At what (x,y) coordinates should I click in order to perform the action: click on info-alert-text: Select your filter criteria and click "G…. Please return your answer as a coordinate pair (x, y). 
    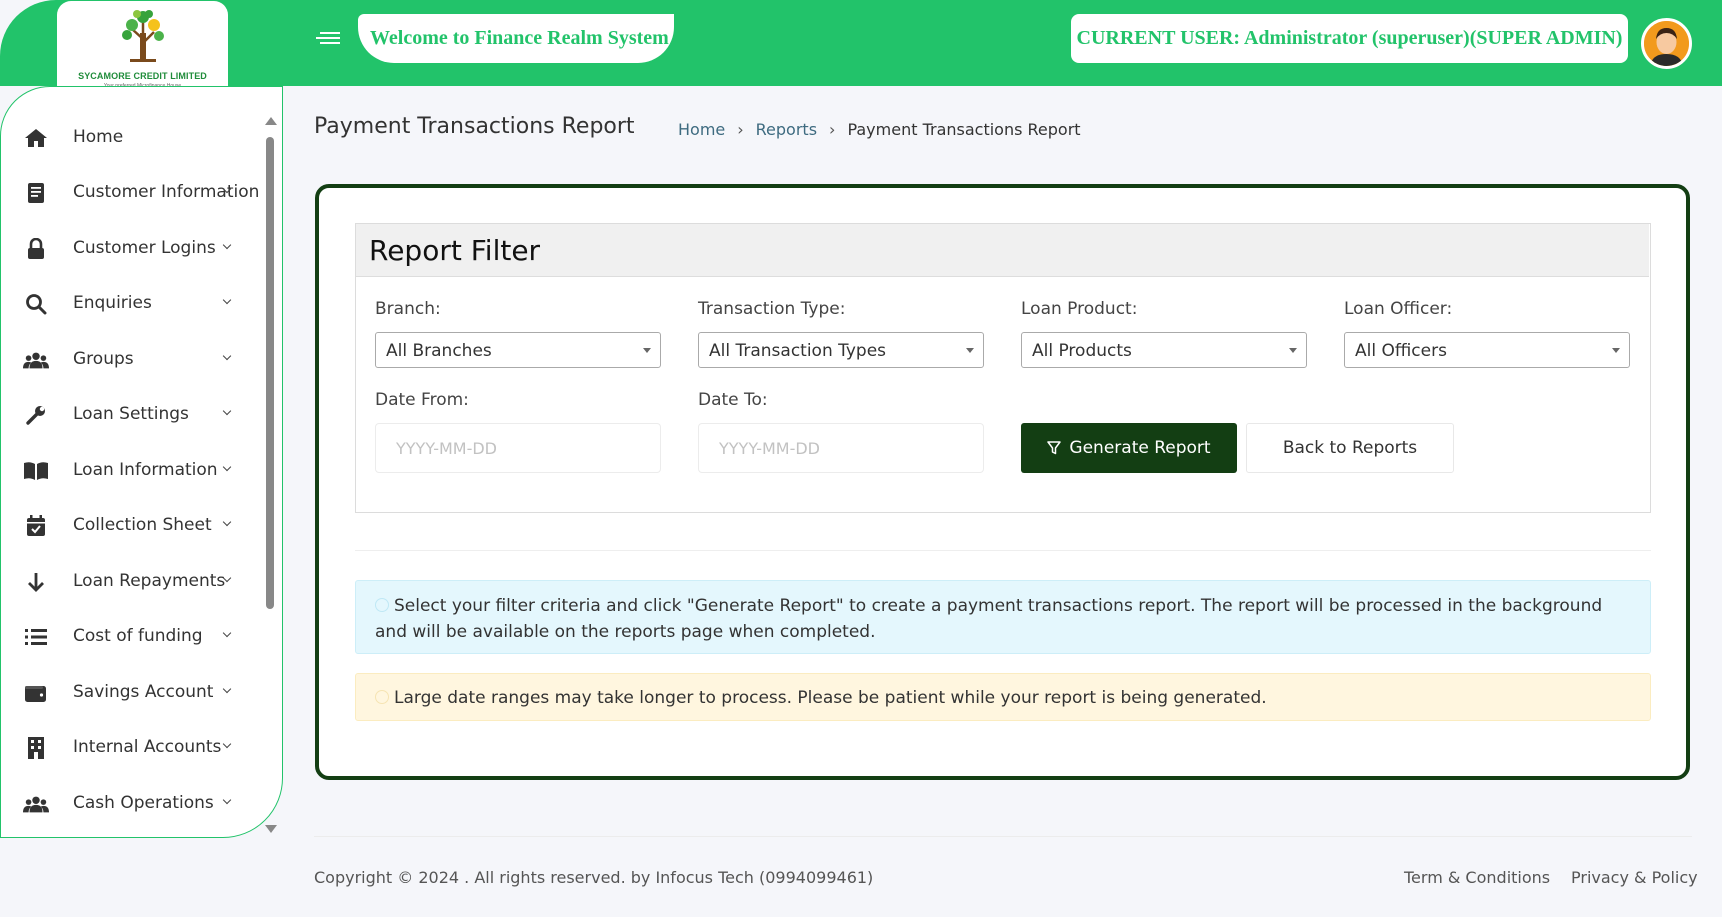
    Looking at the image, I should click on (989, 619).